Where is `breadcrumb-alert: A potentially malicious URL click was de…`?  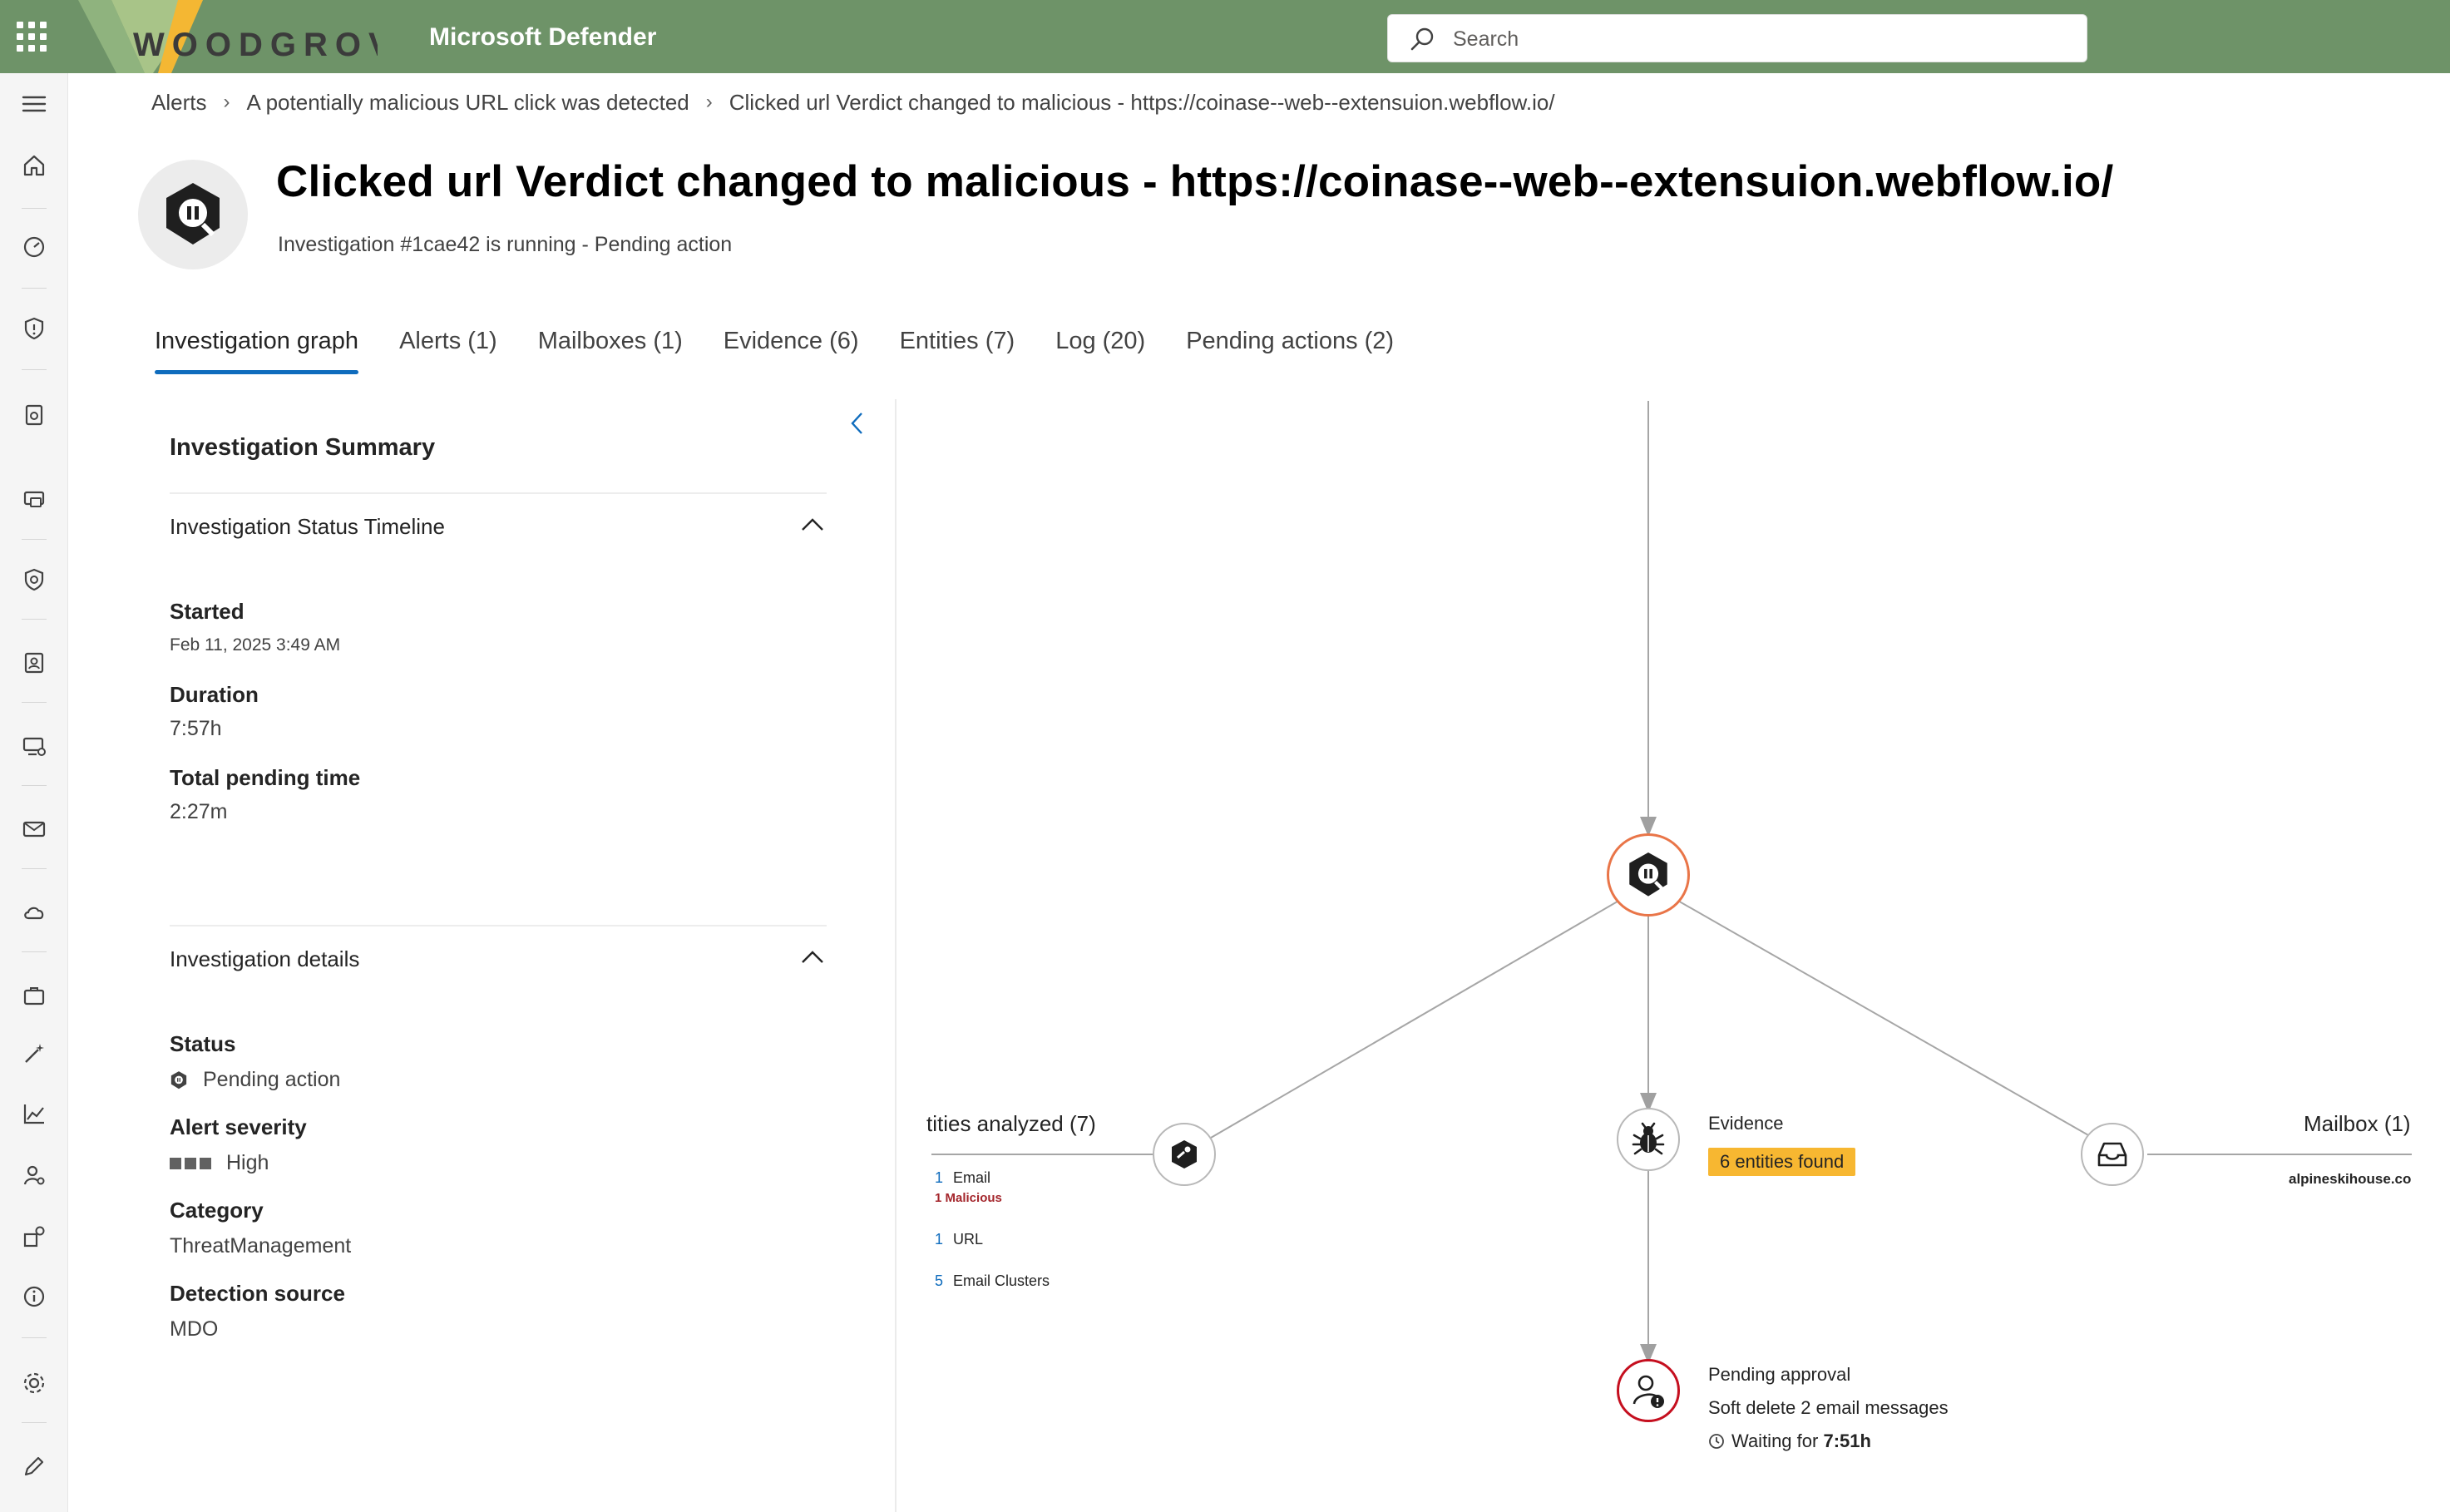 breadcrumb-alert: A potentially malicious URL click was de… is located at coordinates (468, 103).